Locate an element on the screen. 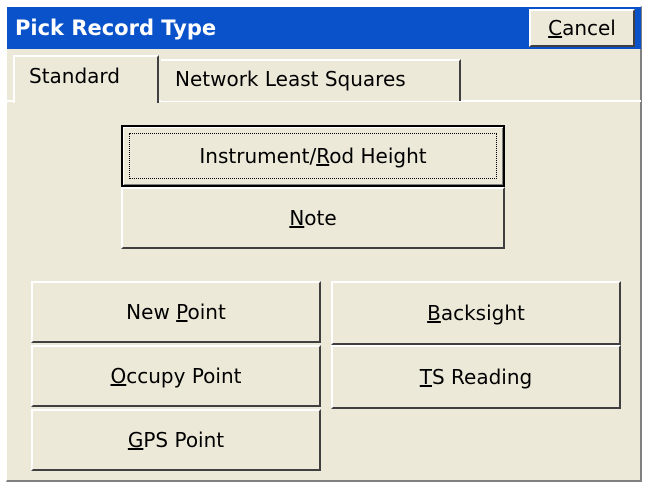 The image size is (646, 486). instrument-rod-height-button: Instrument/Rod Height is located at coordinates (313, 156).